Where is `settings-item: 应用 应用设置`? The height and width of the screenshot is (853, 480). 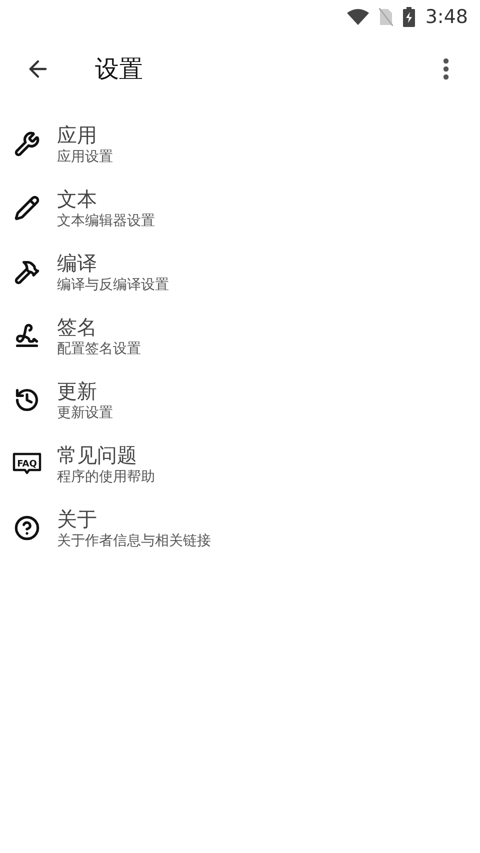 settings-item: 应用 应用设置 is located at coordinates (240, 144).